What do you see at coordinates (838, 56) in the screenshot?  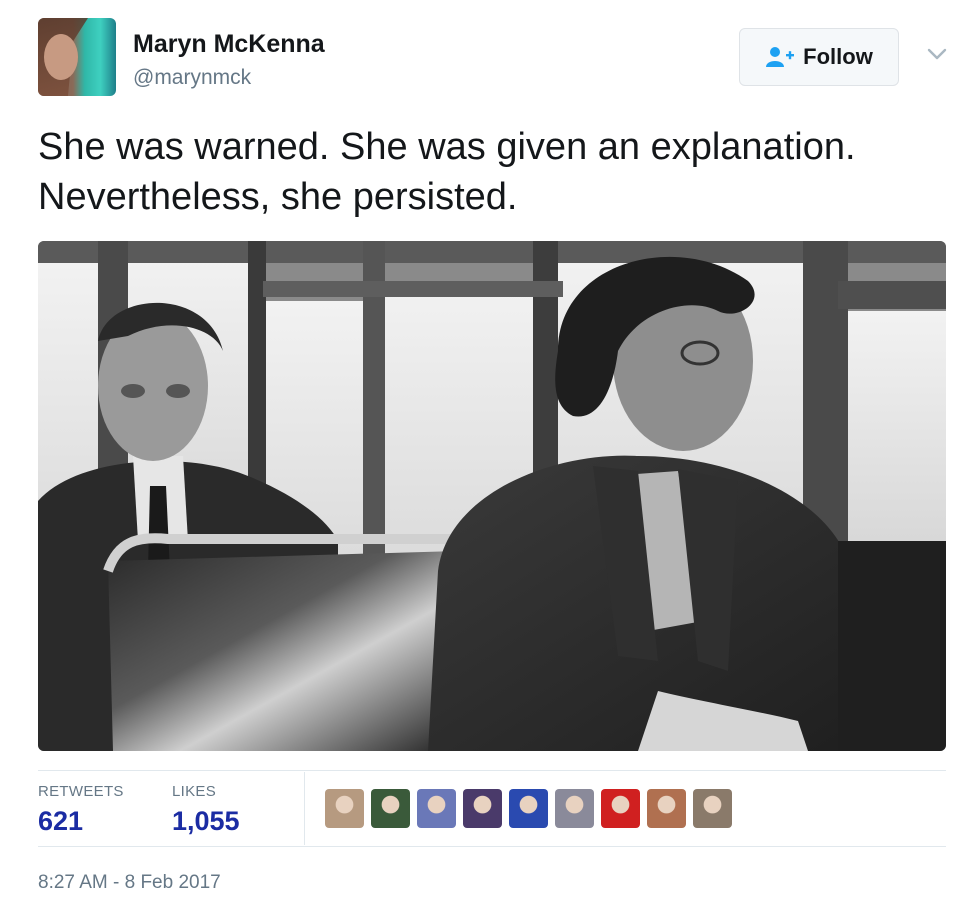 I see `follow-label: Follow` at bounding box center [838, 56].